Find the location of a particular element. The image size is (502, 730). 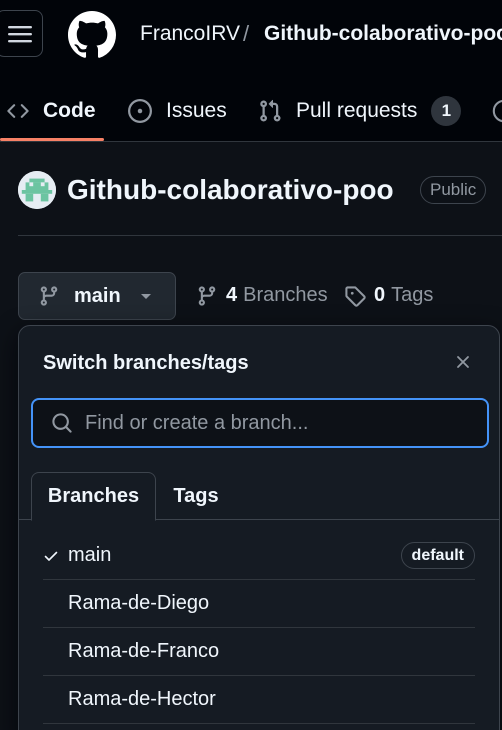

branch-item-rama-de-franco: Rama-de-Franco is located at coordinates (259, 652).